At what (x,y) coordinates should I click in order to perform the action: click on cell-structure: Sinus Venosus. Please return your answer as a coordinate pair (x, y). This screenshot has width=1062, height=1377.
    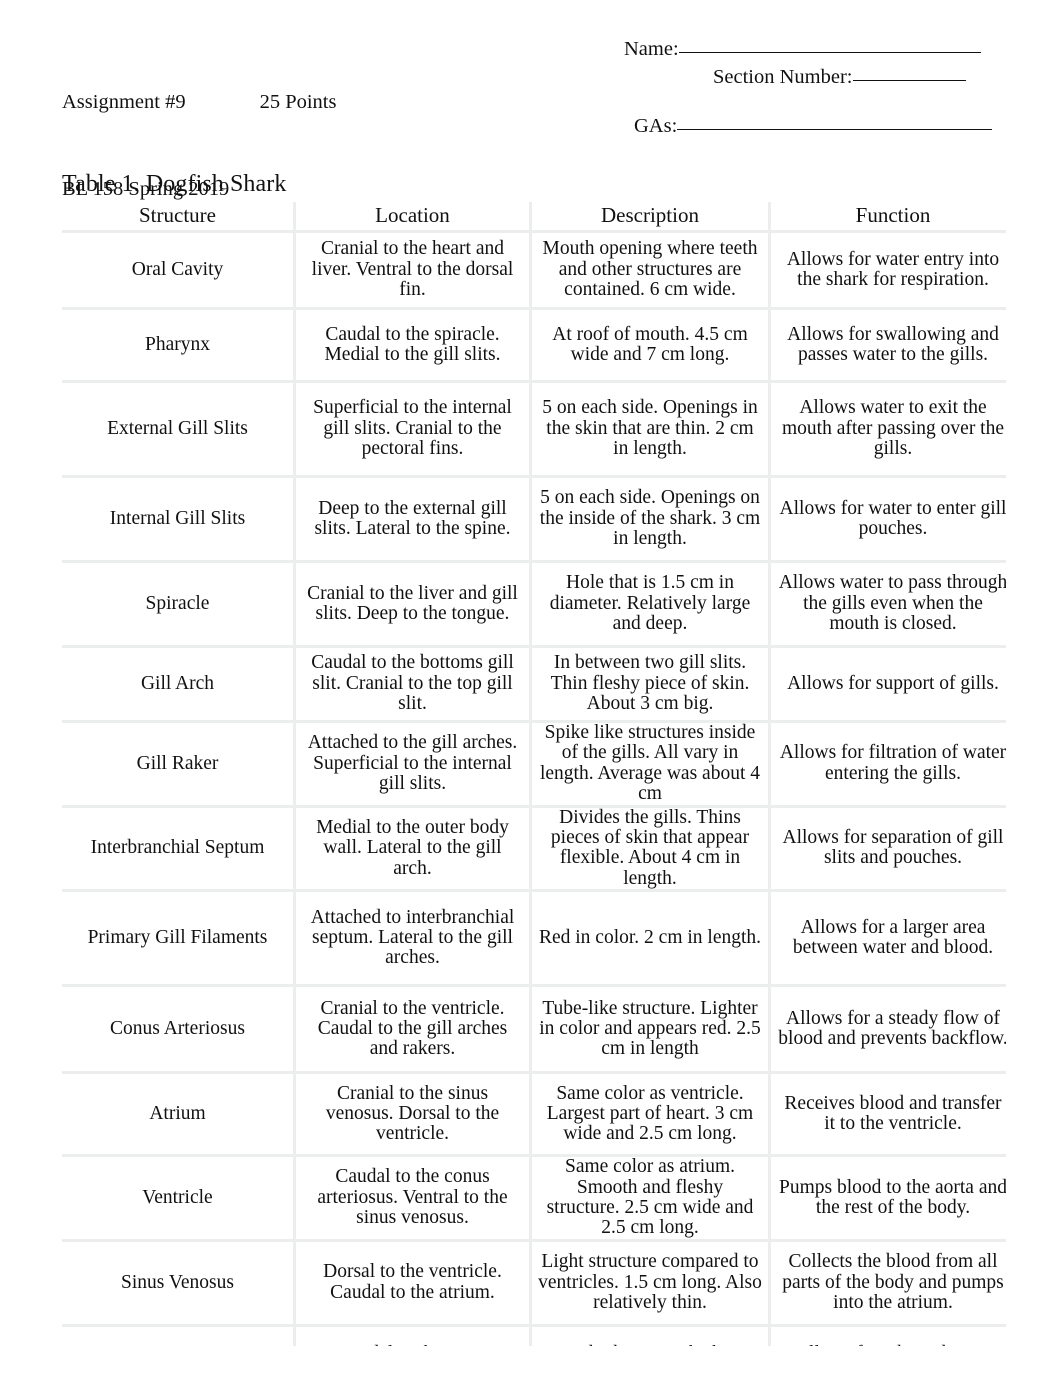
    Looking at the image, I should click on (177, 1282).